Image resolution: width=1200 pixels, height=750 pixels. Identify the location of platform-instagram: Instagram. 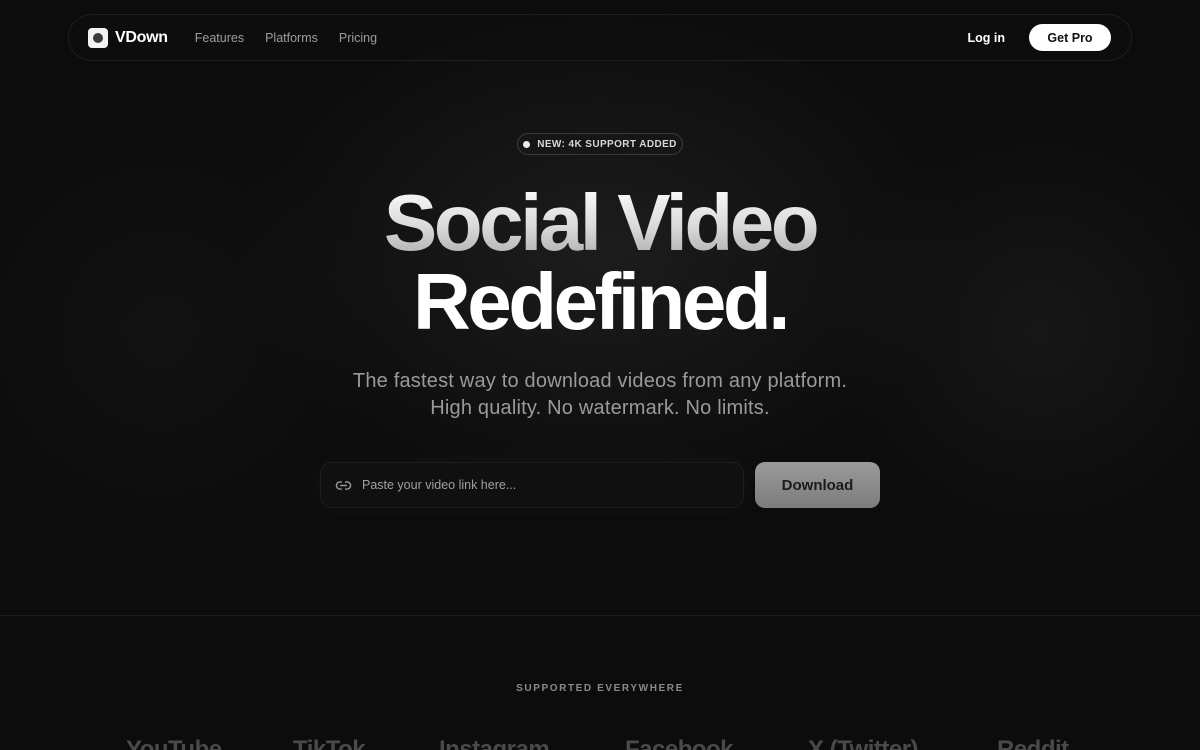
(494, 743).